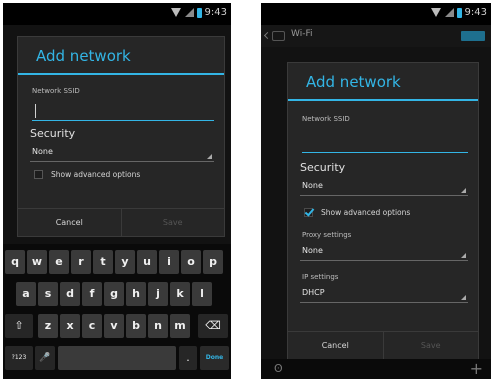  Describe the element at coordinates (312, 250) in the screenshot. I see `proxy-value: None` at that location.